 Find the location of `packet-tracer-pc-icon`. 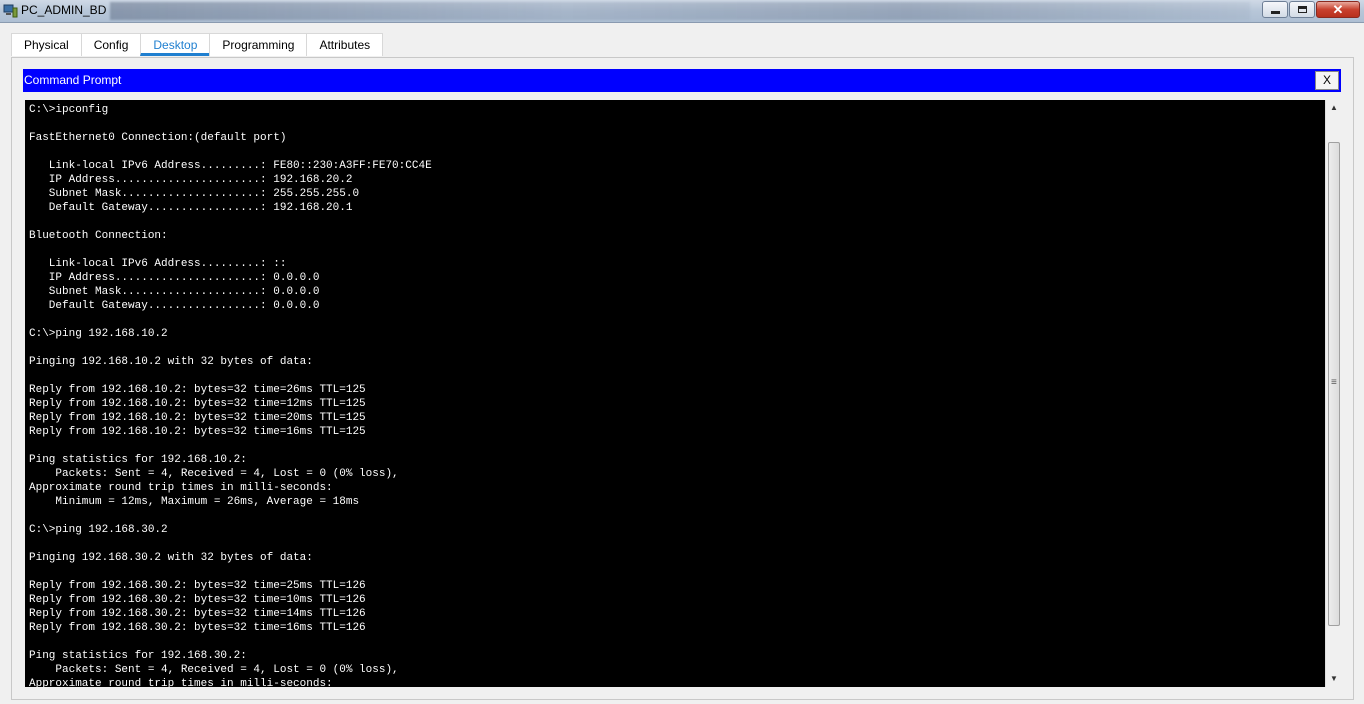

packet-tracer-pc-icon is located at coordinates (10, 11).